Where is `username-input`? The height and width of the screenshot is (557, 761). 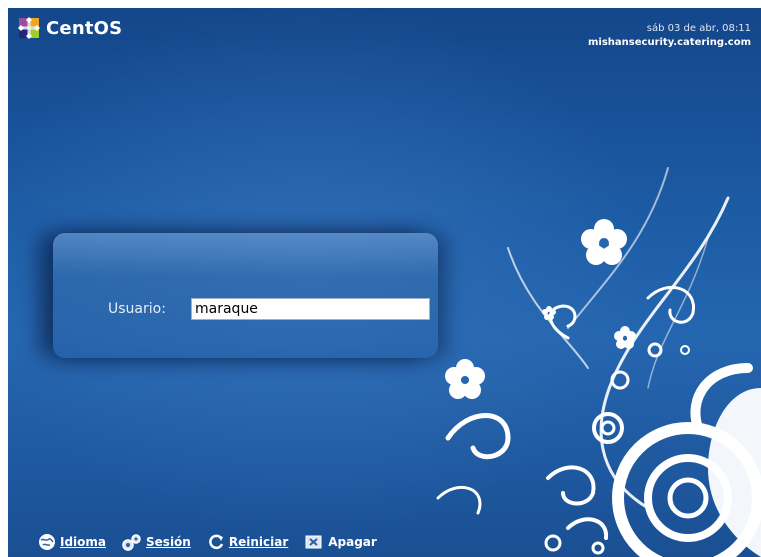 username-input is located at coordinates (310, 309).